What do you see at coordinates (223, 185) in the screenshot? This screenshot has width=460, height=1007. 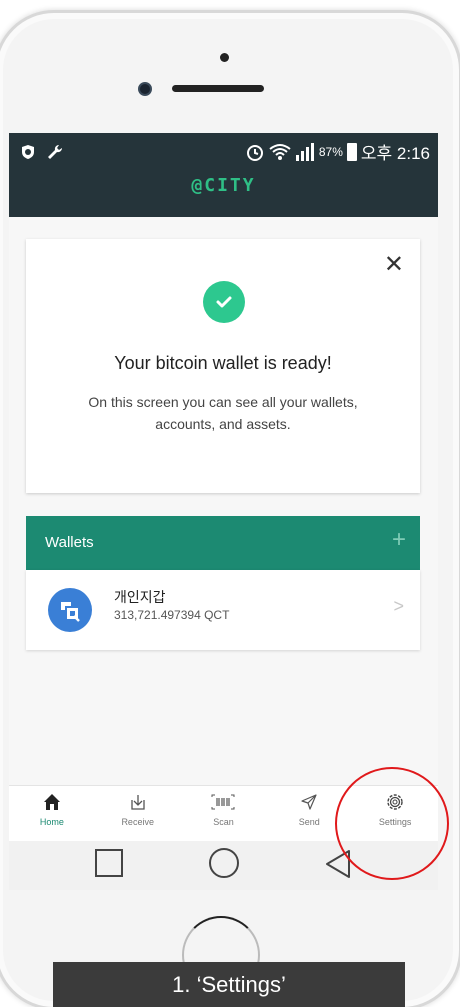 I see `app-logo: @CITY` at bounding box center [223, 185].